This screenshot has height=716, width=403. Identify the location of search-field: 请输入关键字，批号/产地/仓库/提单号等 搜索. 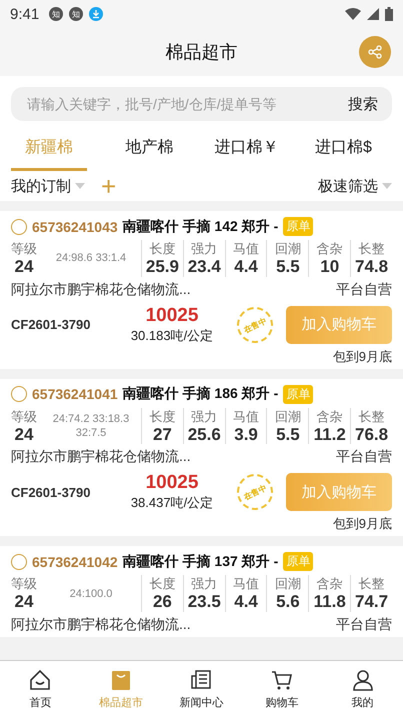
(201, 104).